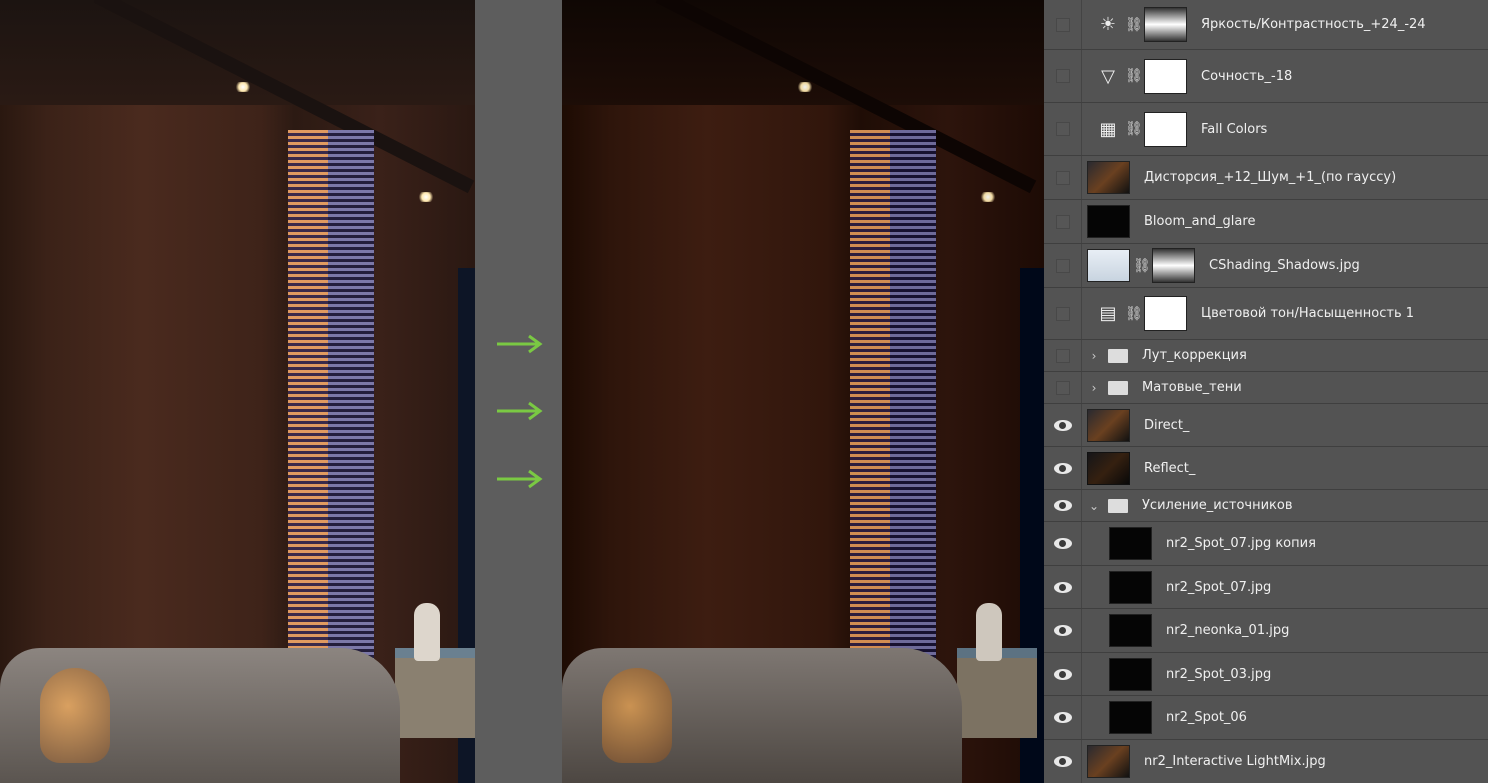 Image resolution: width=1488 pixels, height=783 pixels. What do you see at coordinates (520, 479) in the screenshot?
I see `arrow-right-icon` at bounding box center [520, 479].